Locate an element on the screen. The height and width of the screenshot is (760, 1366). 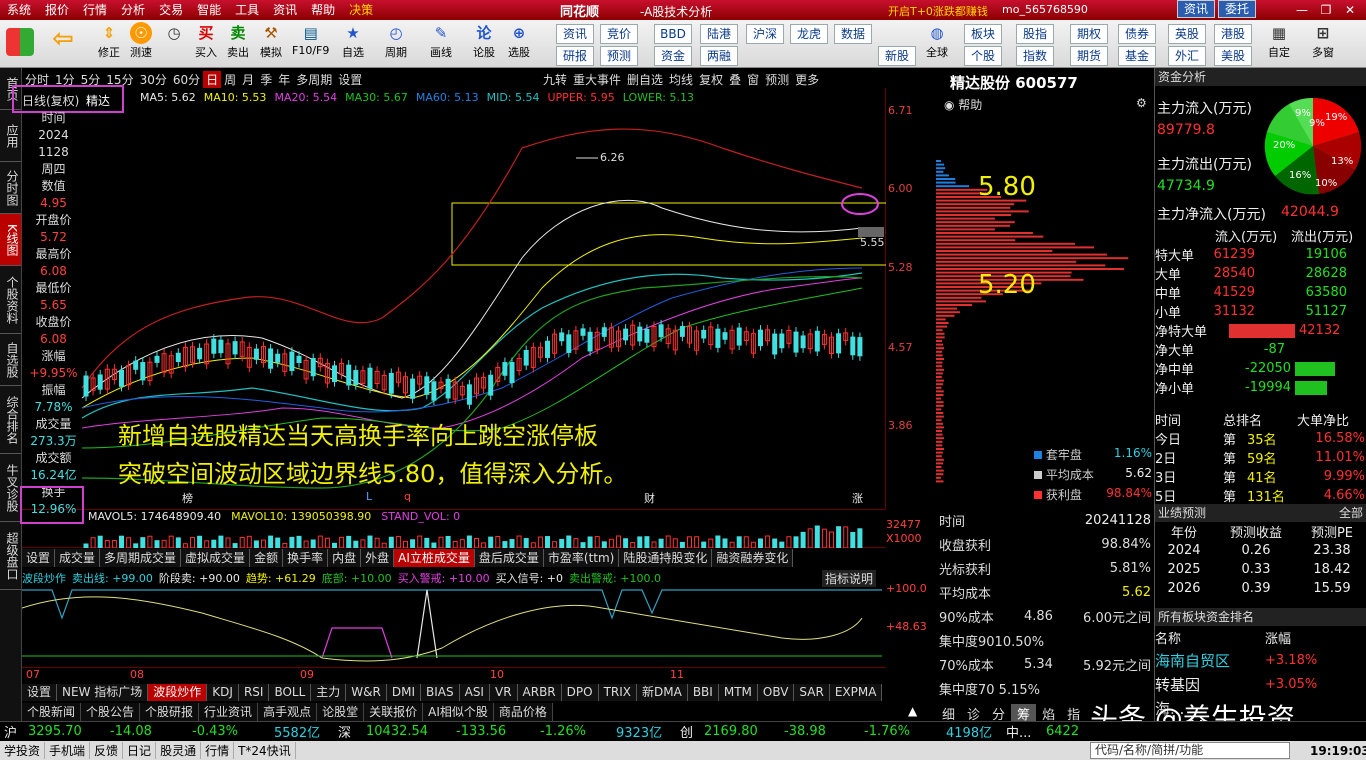
menu-quote: 报价 is located at coordinates (57, 10).